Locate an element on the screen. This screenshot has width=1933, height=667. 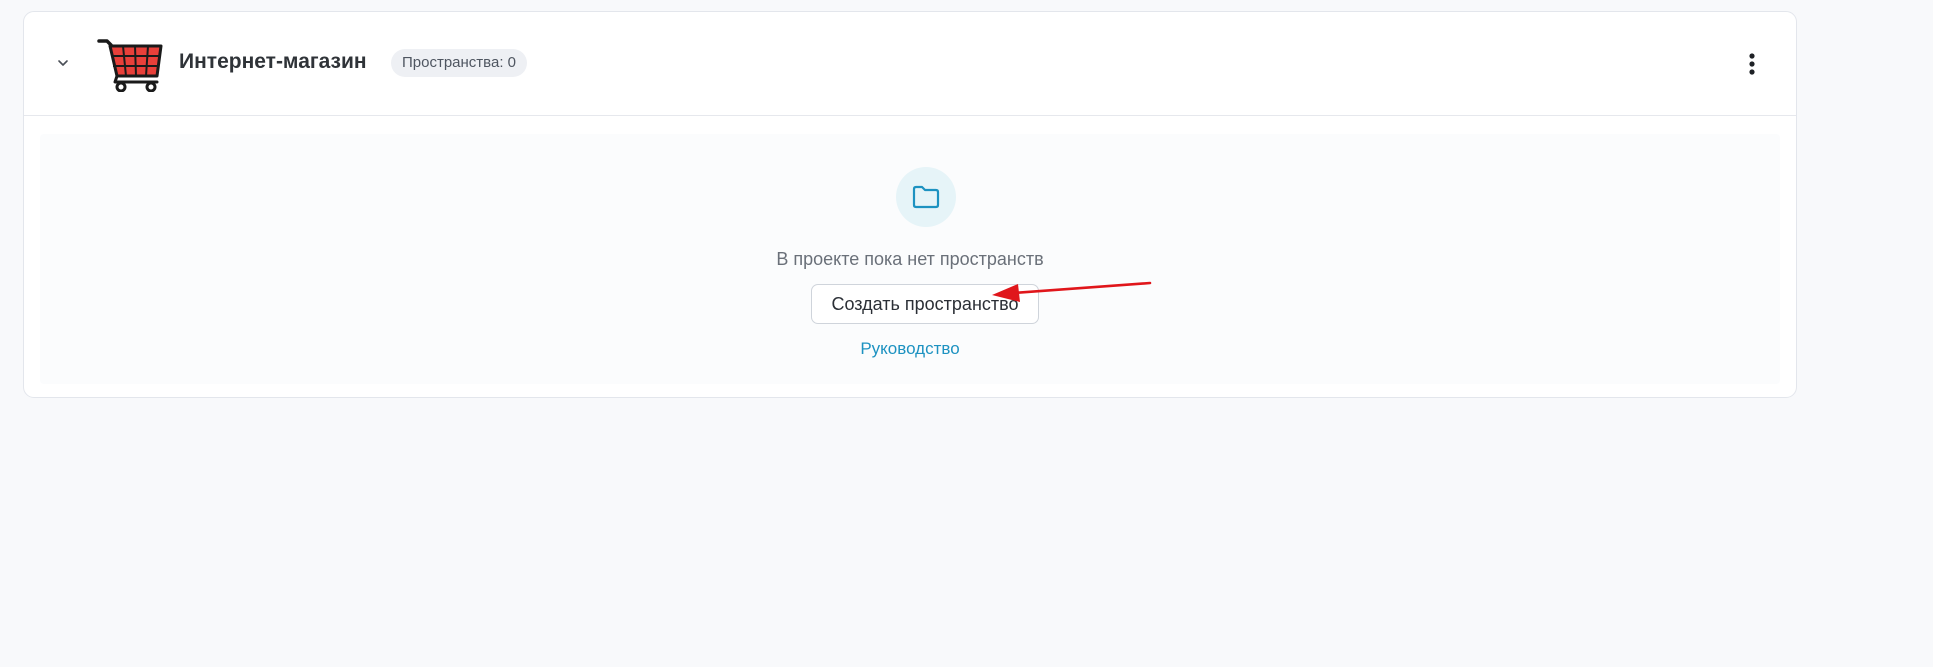
project-title: Интернет-магазин is located at coordinates (273, 61).